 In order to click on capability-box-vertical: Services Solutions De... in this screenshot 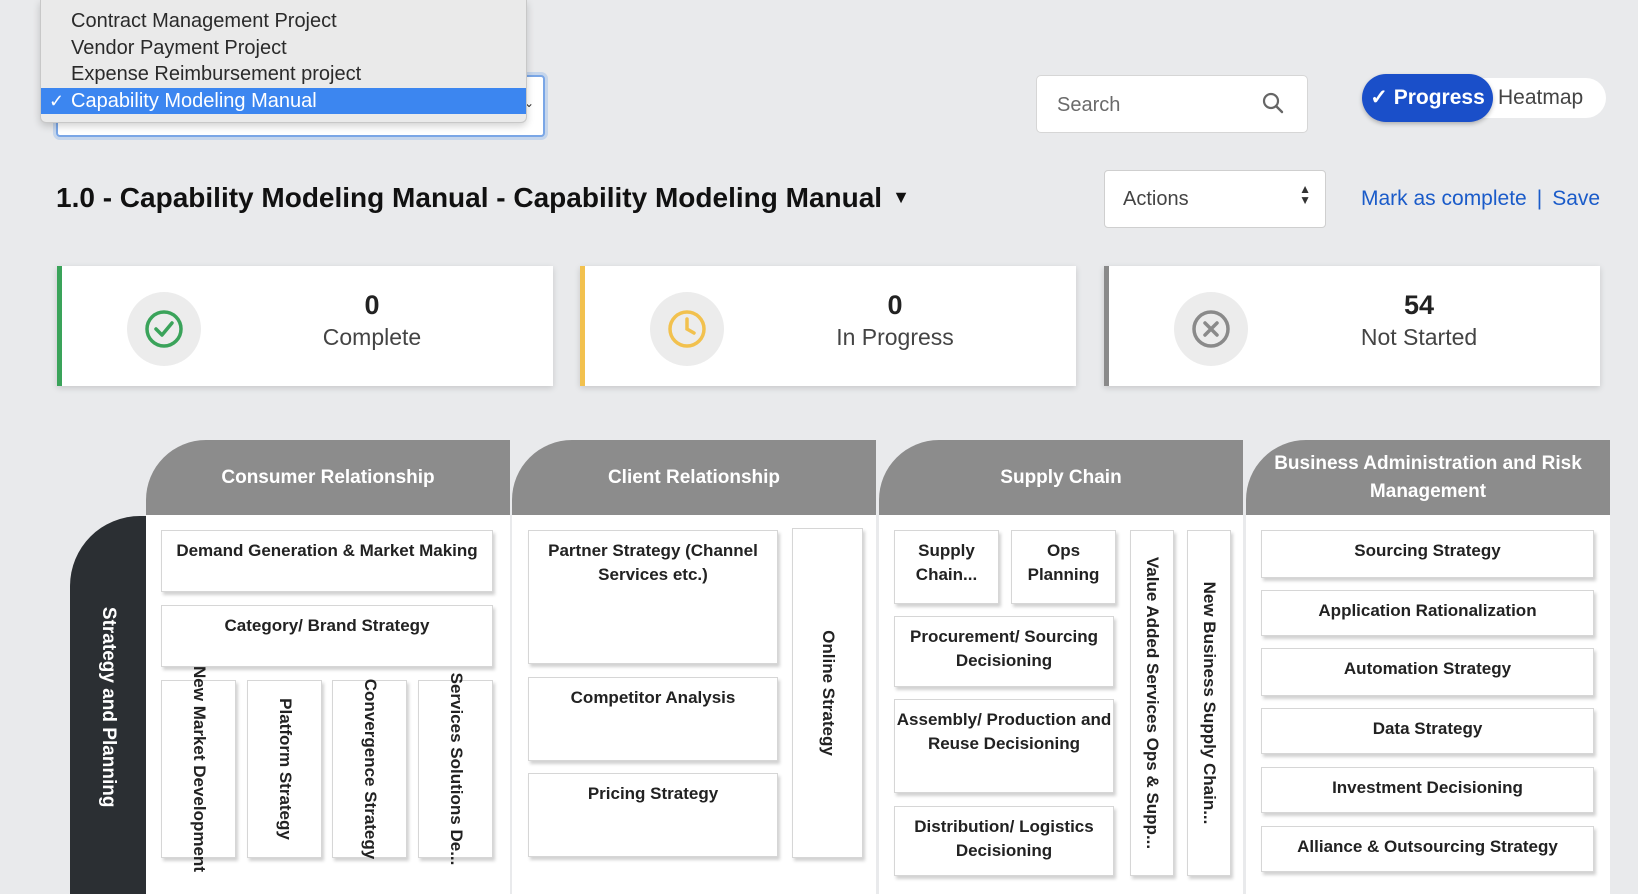, I will do `click(455, 769)`.